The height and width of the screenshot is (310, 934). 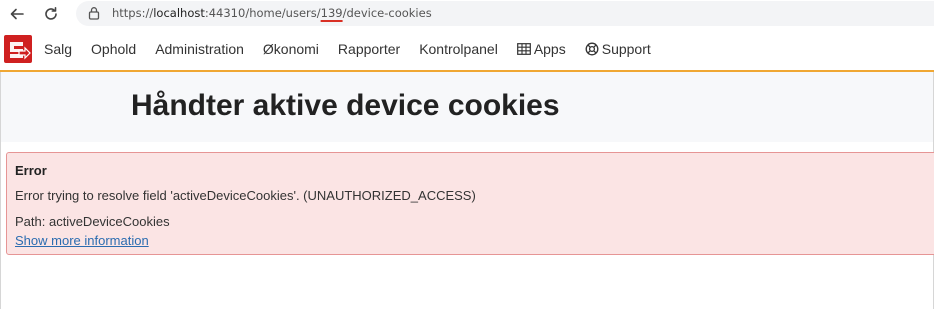 What do you see at coordinates (92, 221) in the screenshot?
I see `error-path: Path: activeDeviceCookies` at bounding box center [92, 221].